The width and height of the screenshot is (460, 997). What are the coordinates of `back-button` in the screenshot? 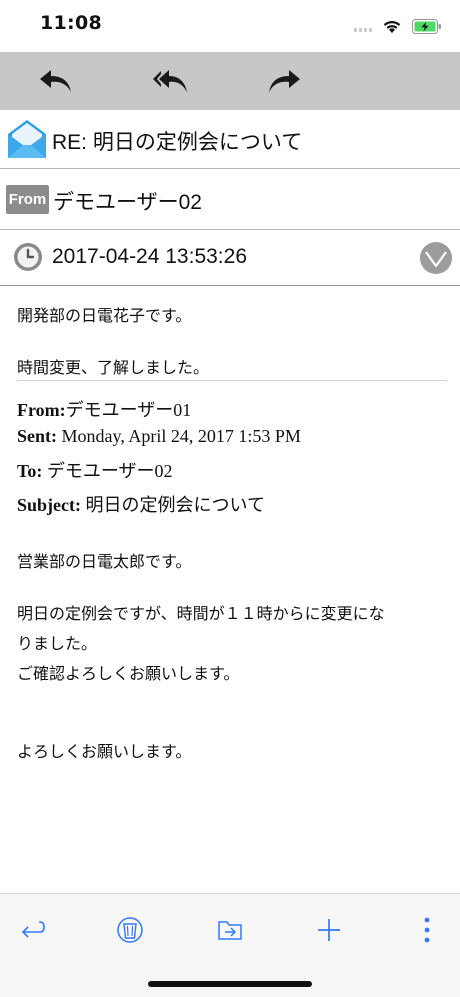 It's located at (32, 930).